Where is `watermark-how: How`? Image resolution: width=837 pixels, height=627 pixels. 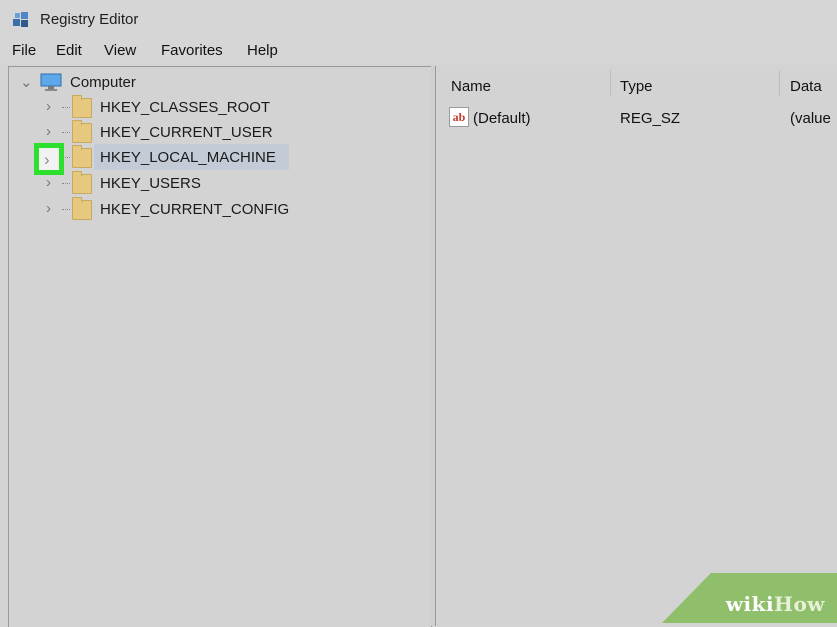
watermark-how: How is located at coordinates (799, 604).